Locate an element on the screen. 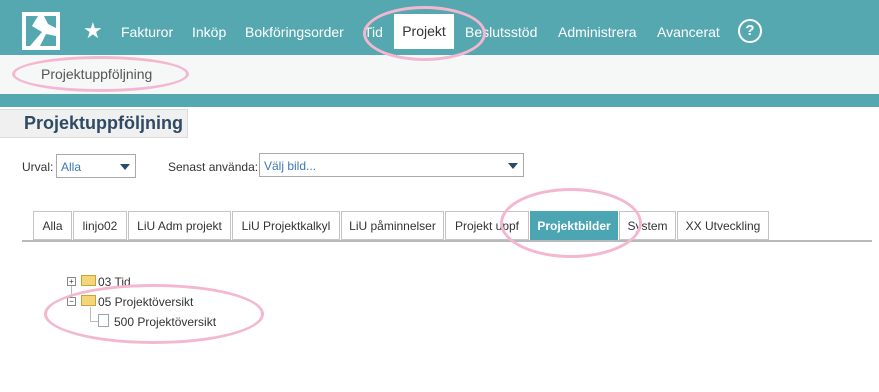  urval-value: Alla is located at coordinates (71, 167).